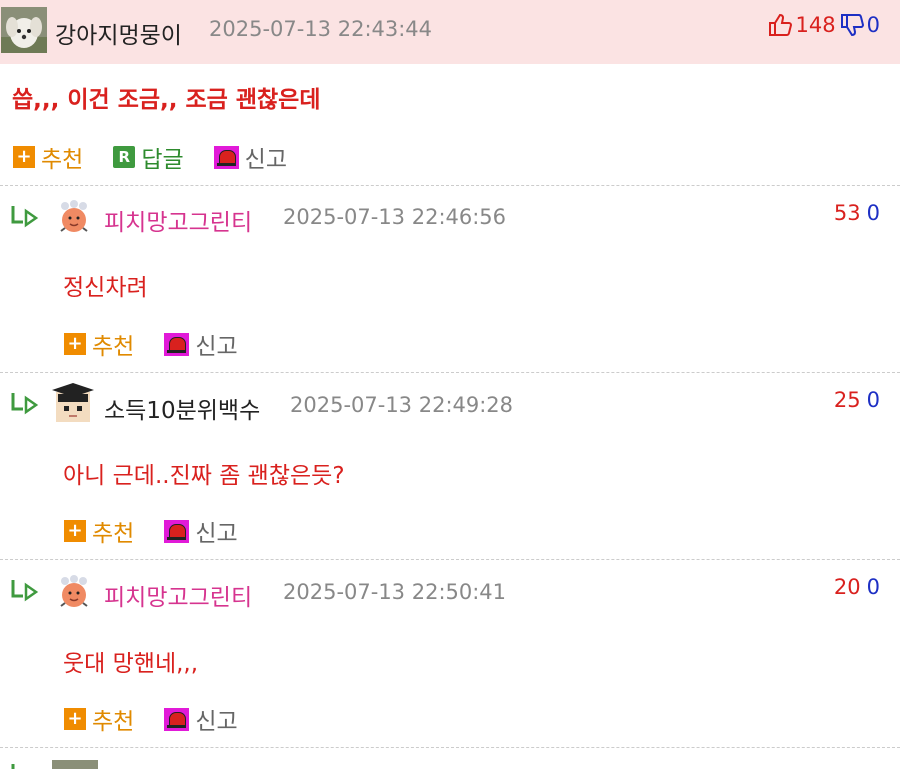 The image size is (900, 769). Describe the element at coordinates (815, 25) in the screenshot. I see `post-upvote-count: 148` at that location.